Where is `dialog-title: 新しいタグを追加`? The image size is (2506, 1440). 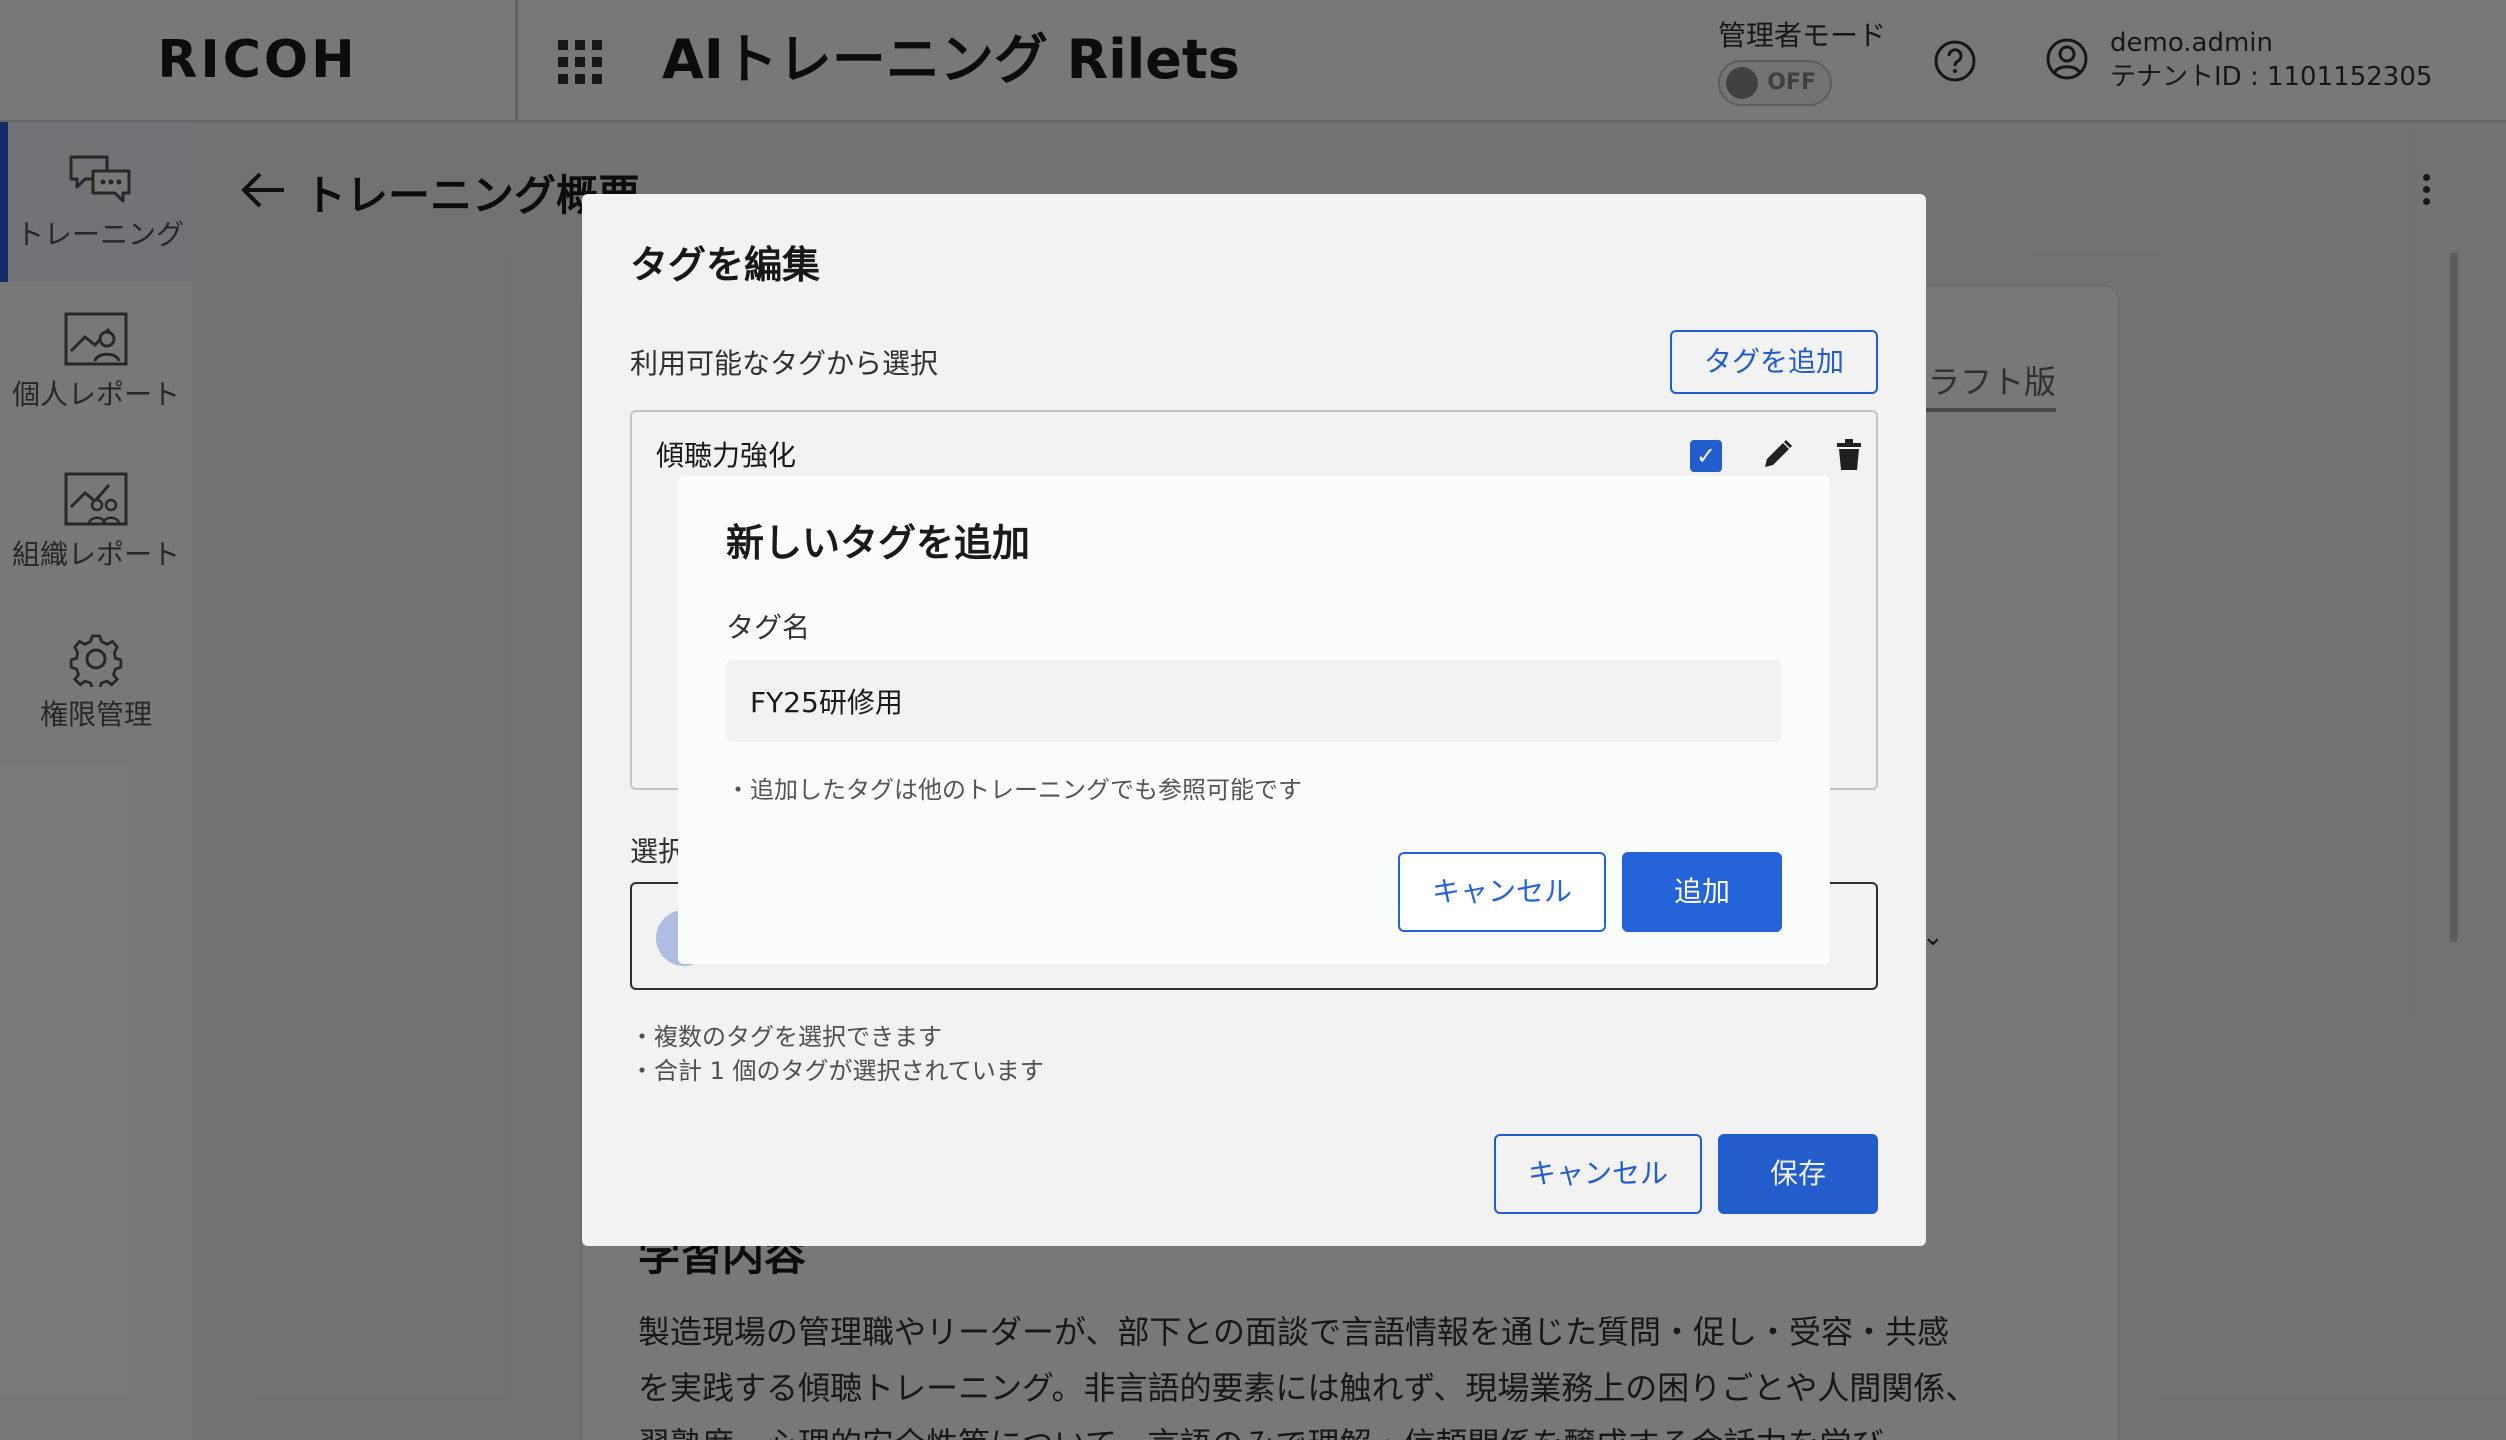
dialog-title: 新しいタグを追加 is located at coordinates (878, 543).